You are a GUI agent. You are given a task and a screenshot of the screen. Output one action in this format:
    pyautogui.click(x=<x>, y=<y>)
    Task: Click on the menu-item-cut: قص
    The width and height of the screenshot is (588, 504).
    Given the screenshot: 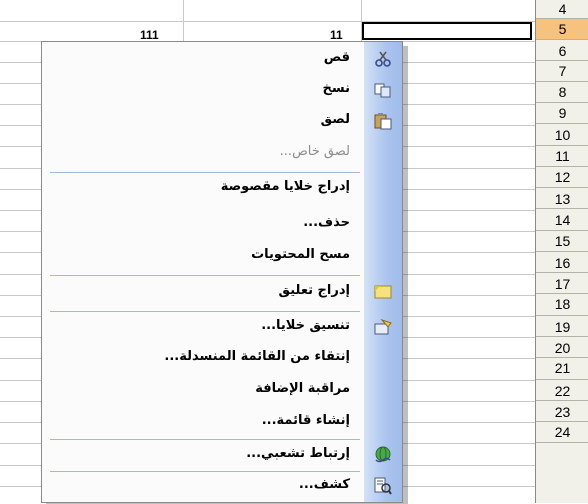 What is the action you would take?
    pyautogui.click(x=222, y=59)
    